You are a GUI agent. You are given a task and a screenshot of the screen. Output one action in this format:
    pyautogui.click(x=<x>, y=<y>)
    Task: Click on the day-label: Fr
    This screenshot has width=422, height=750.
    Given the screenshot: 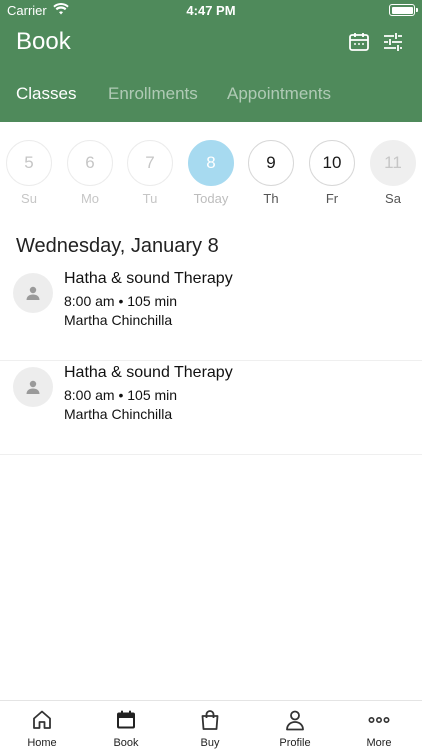 What is the action you would take?
    pyautogui.click(x=332, y=198)
    